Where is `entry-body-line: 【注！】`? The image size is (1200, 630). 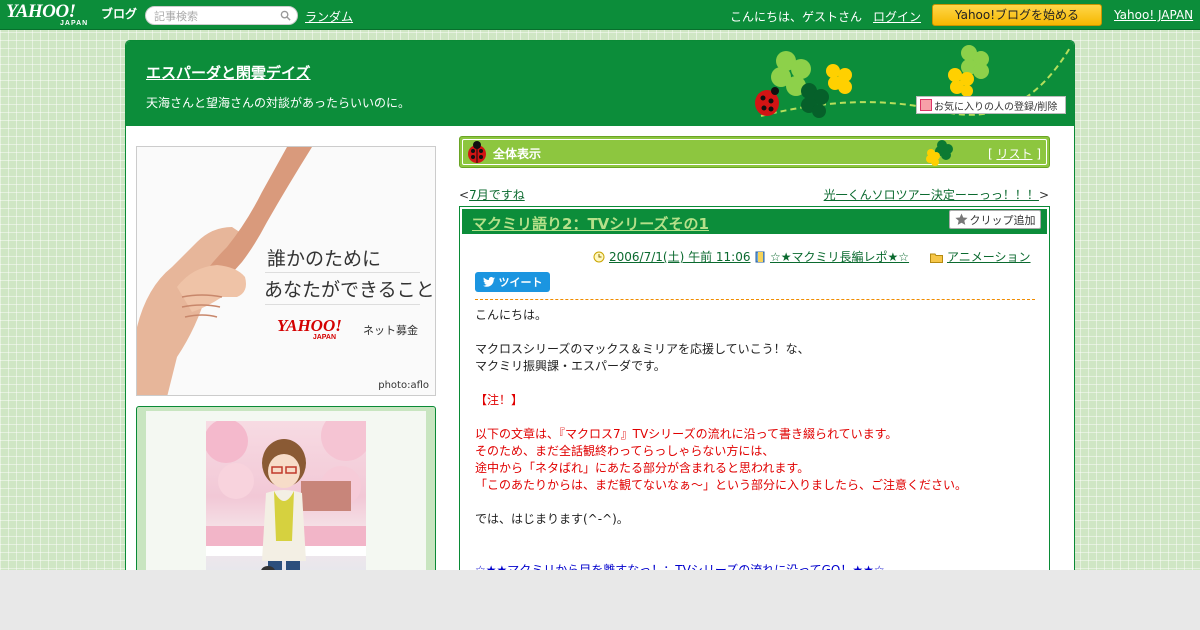 entry-body-line: 【注！】 is located at coordinates (499, 400).